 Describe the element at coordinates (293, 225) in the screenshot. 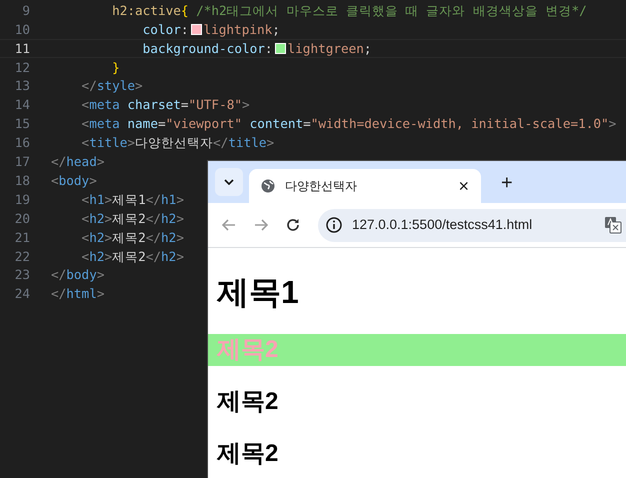

I see `reload-icon` at that location.